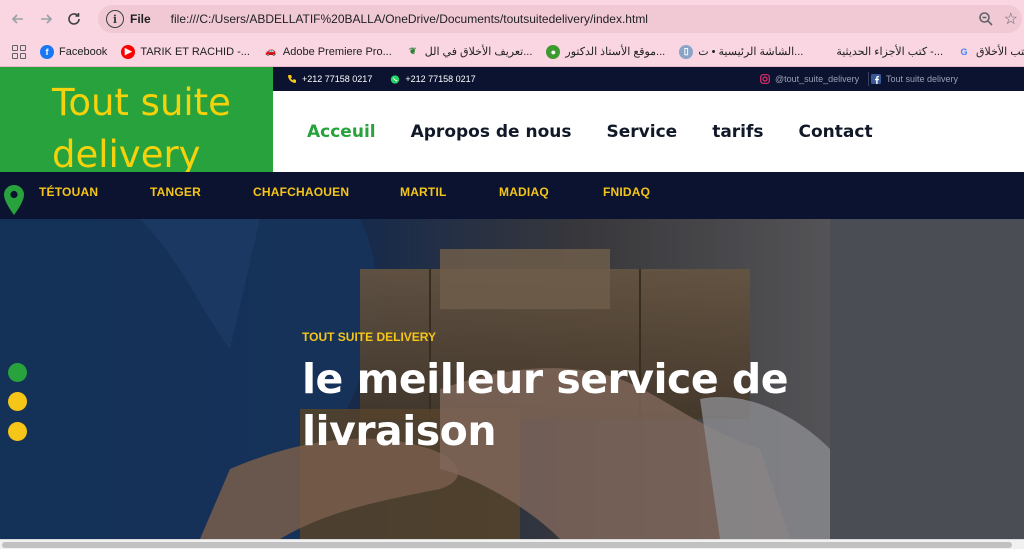 Image resolution: width=1024 pixels, height=549 pixels. I want to click on instagram-link: @tout_suite_delivery, so click(809, 79).